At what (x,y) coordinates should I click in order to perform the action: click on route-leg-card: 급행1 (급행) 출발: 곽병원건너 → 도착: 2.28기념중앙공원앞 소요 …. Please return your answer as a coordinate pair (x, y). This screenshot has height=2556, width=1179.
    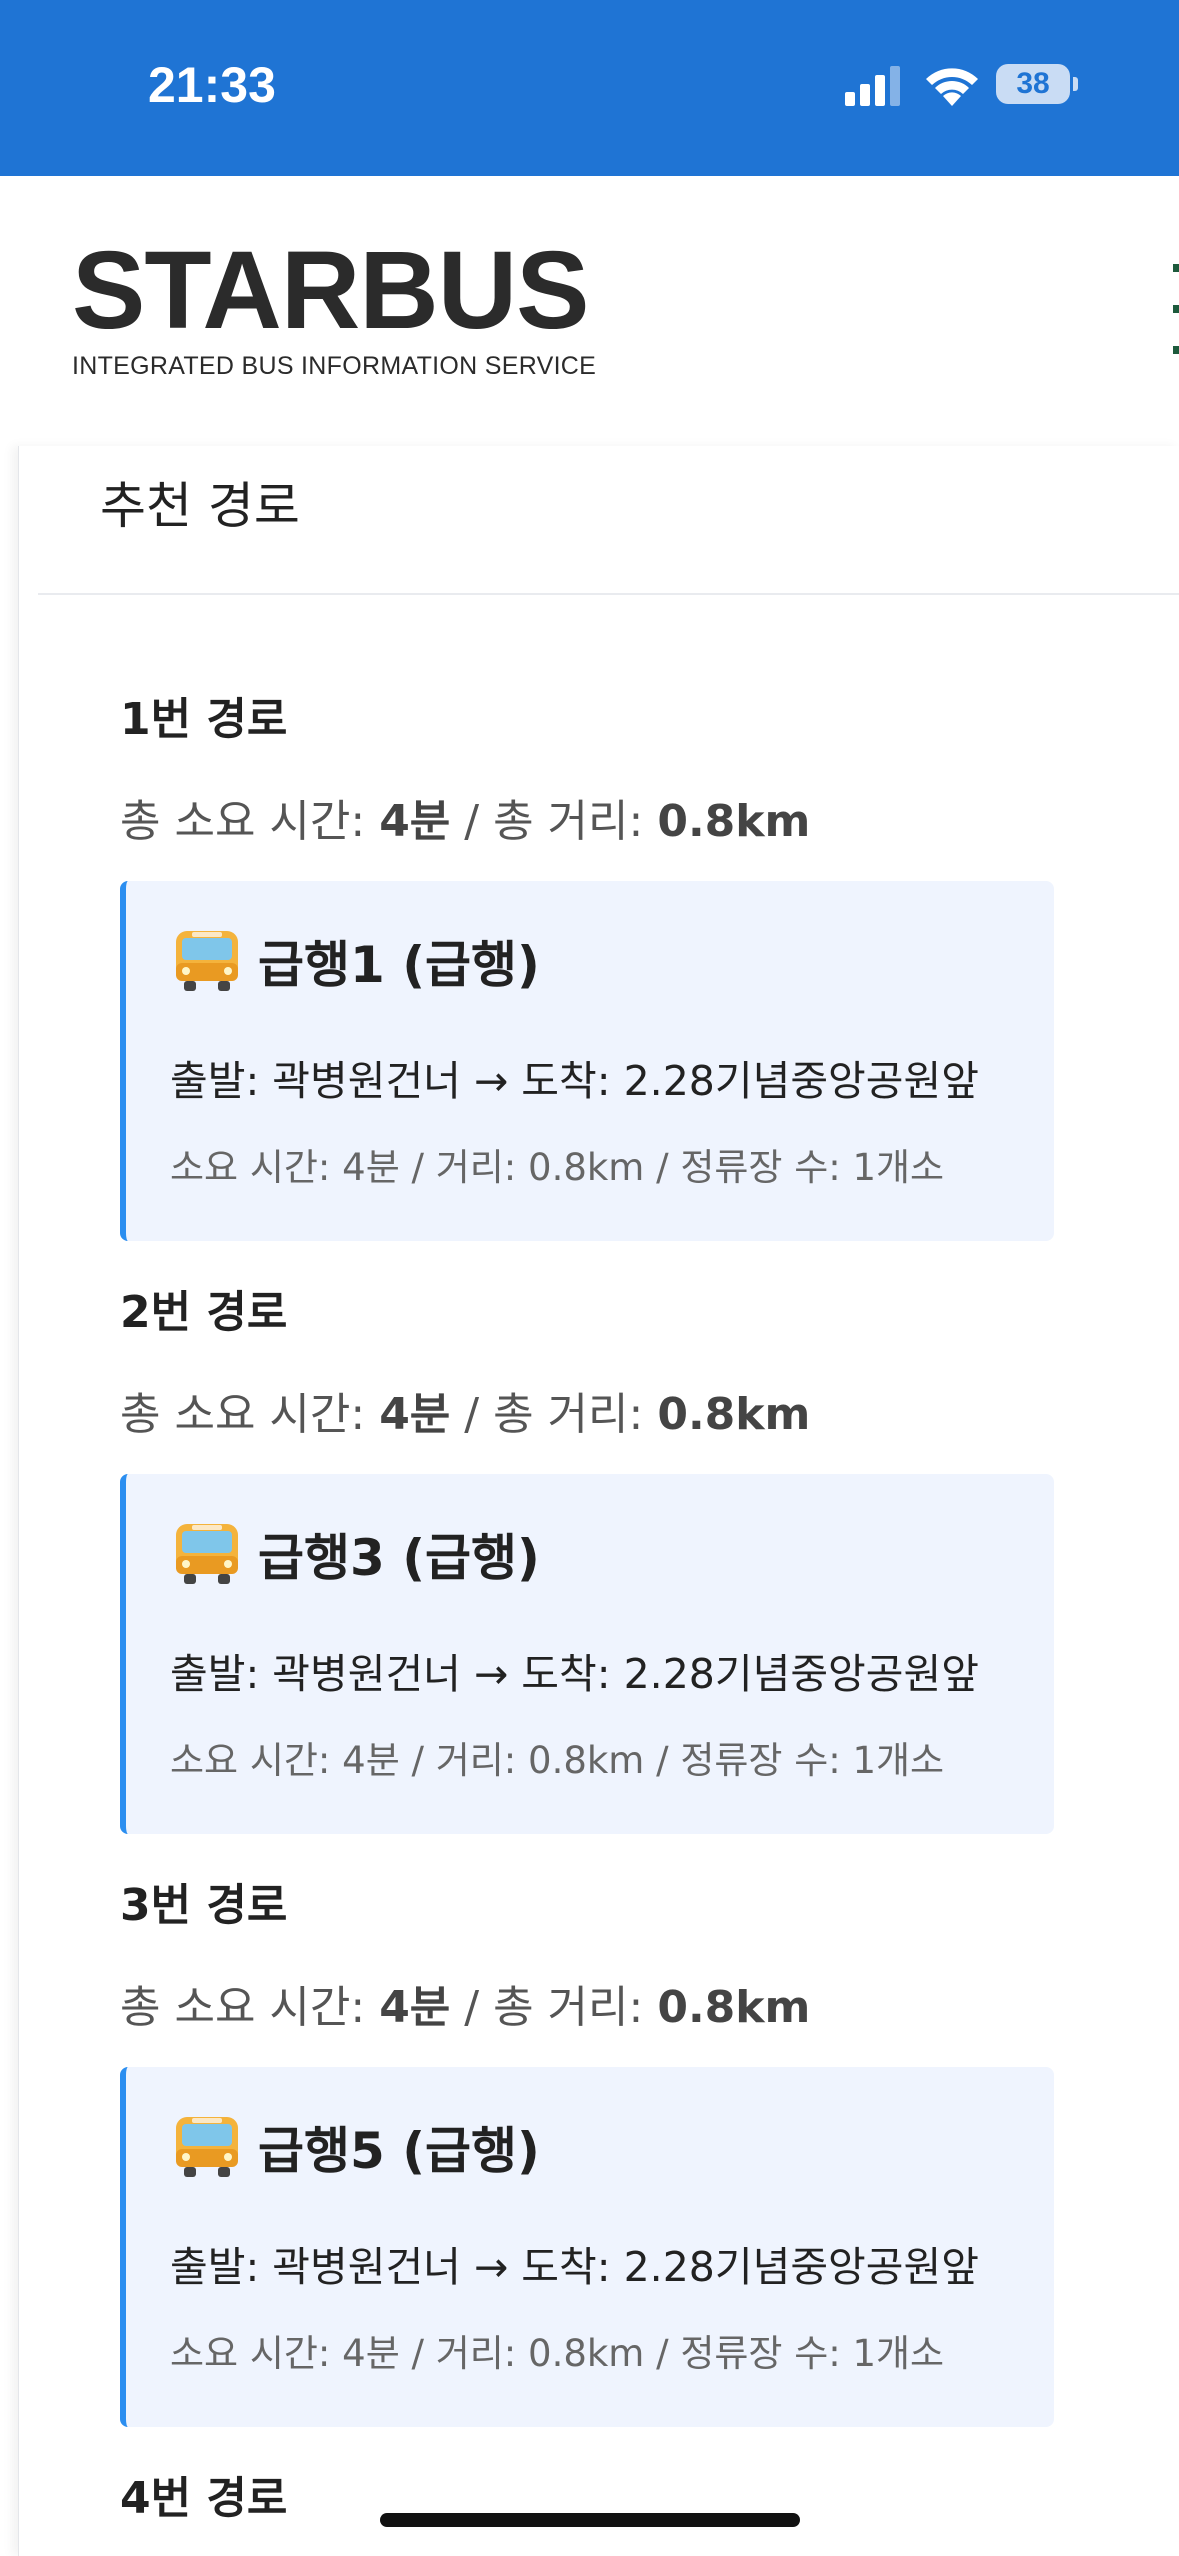
    Looking at the image, I should click on (587, 1061).